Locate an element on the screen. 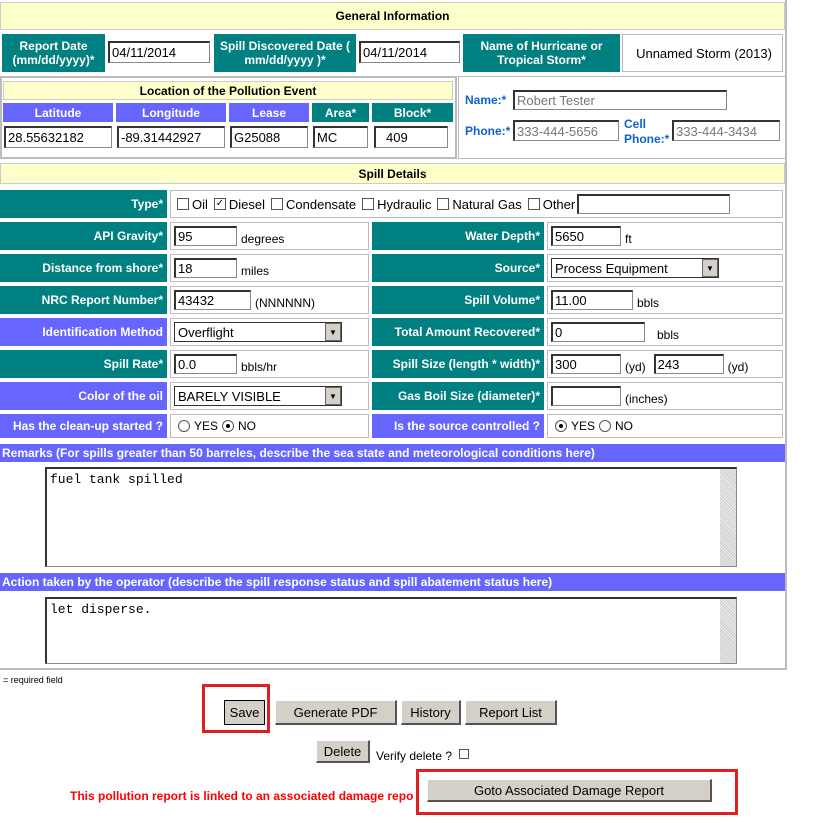  recovered-label: Total Amount Recovered* is located at coordinates (458, 332).